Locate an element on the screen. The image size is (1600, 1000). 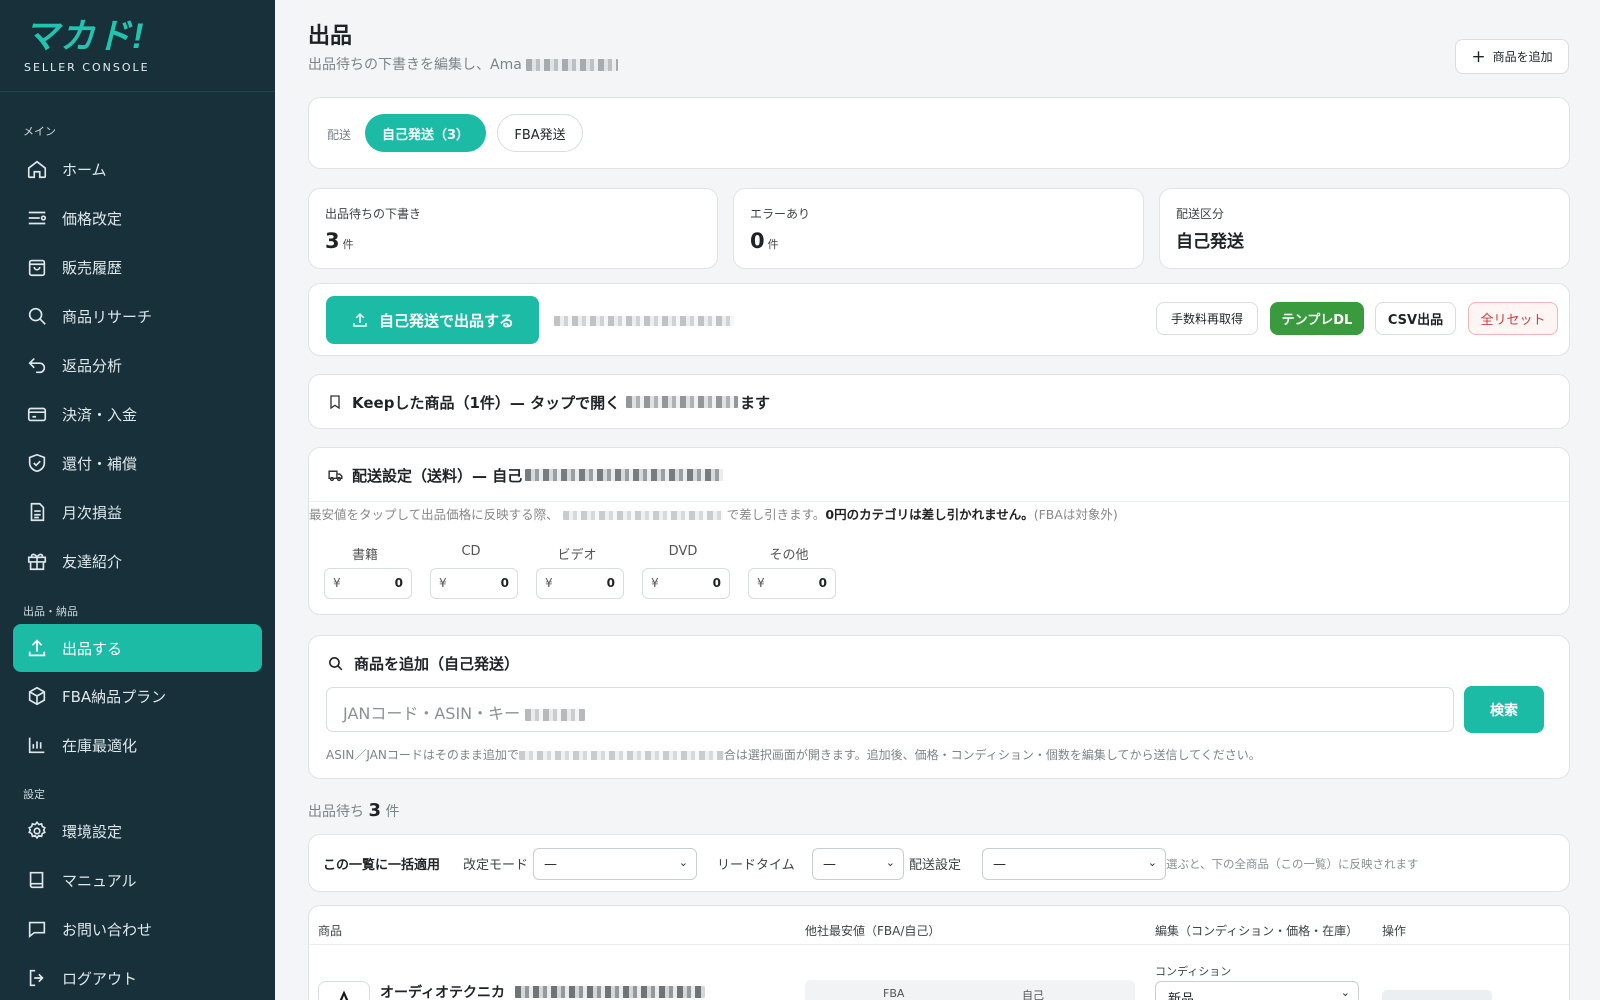
sidebar-item-label: 返品分析 is located at coordinates (92, 365).